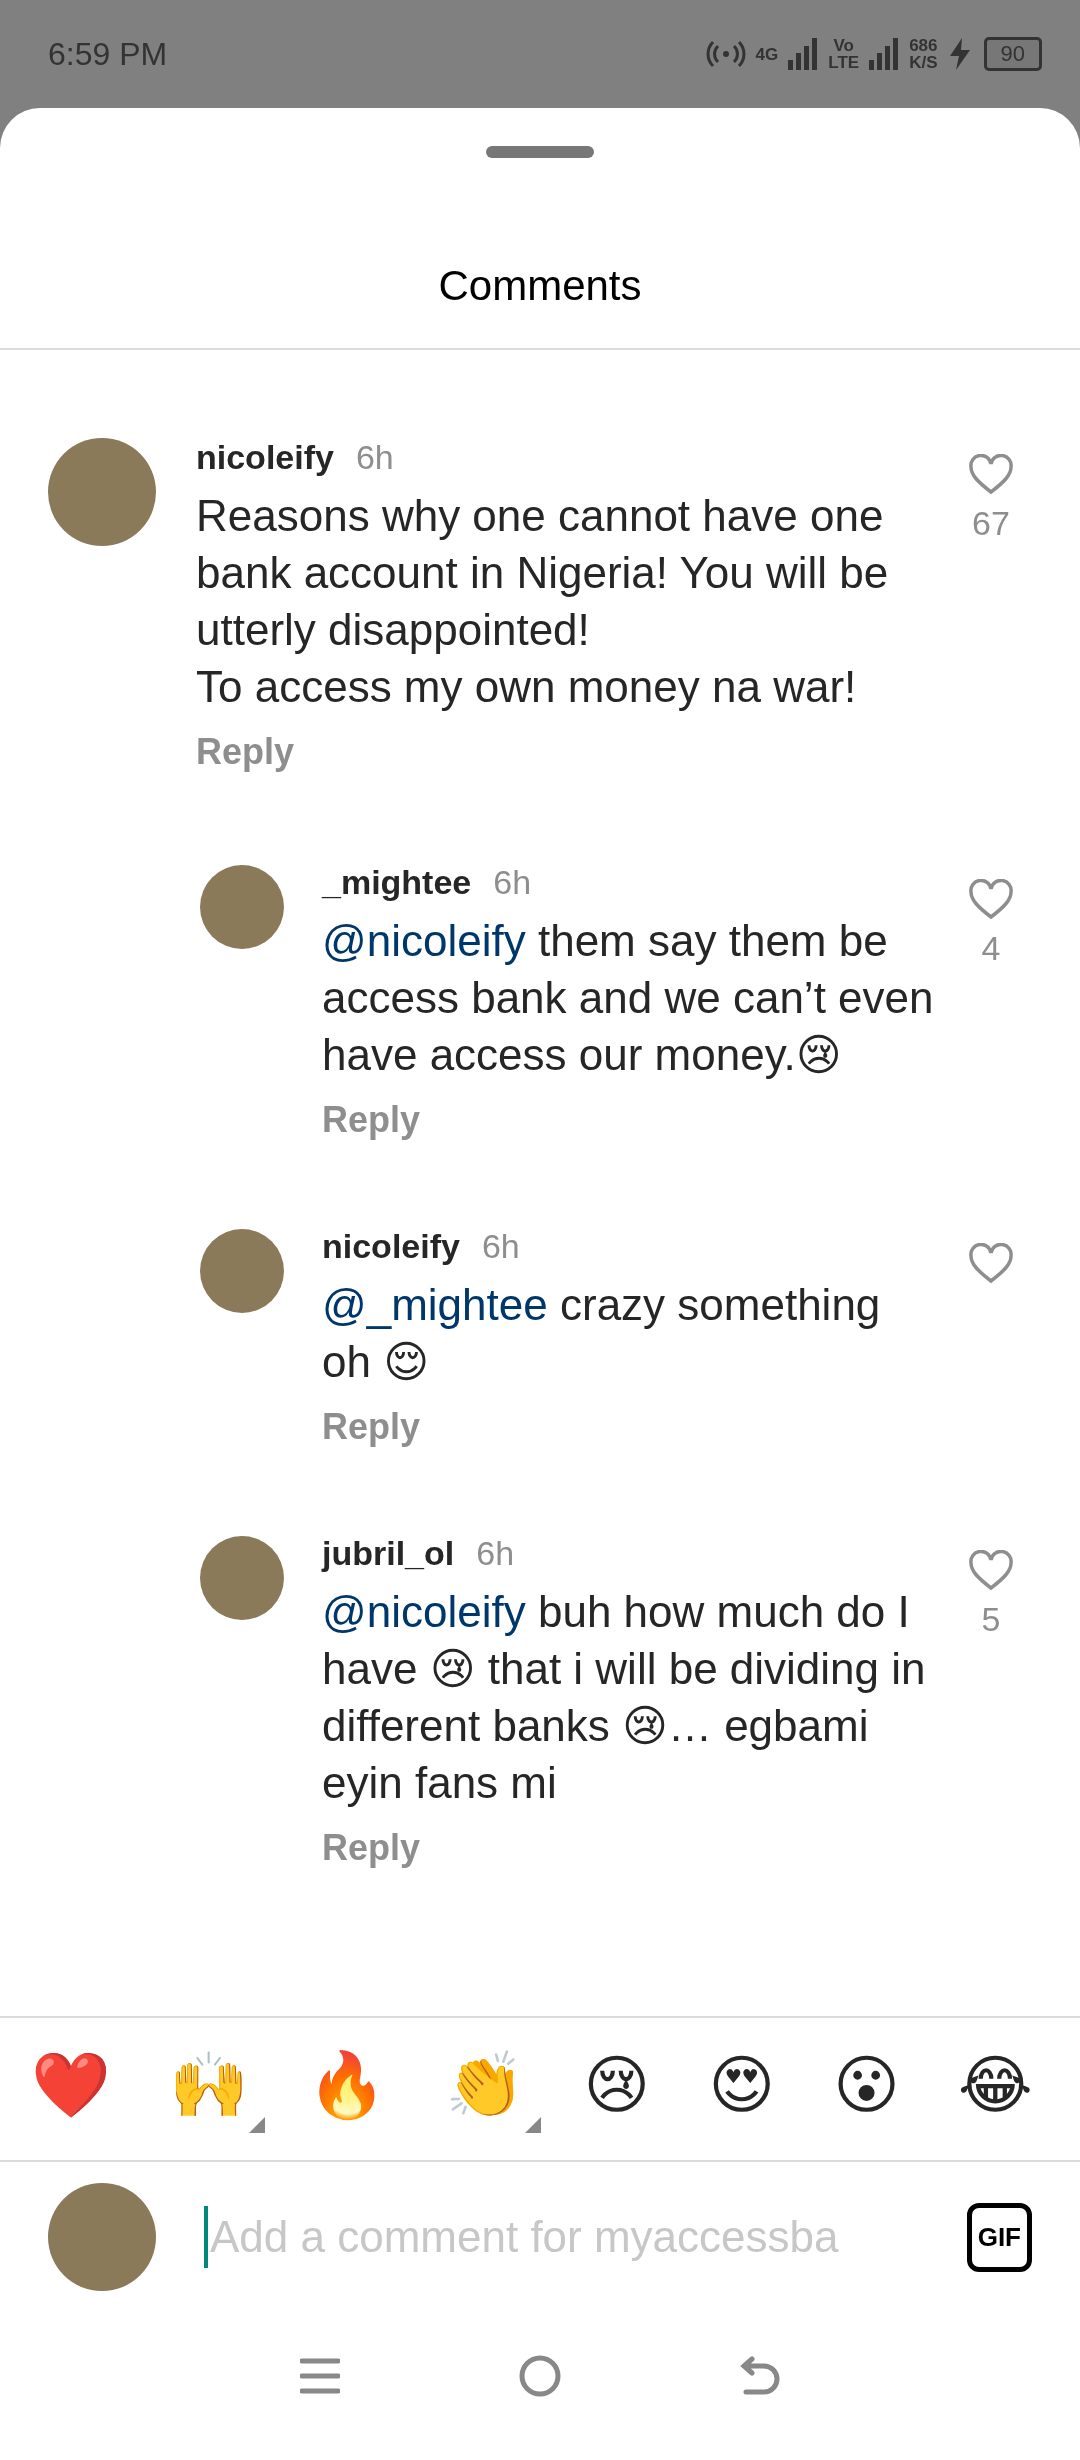 This screenshot has width=1080, height=2460. What do you see at coordinates (540, 254) in the screenshot?
I see `sheet-title: Comments` at bounding box center [540, 254].